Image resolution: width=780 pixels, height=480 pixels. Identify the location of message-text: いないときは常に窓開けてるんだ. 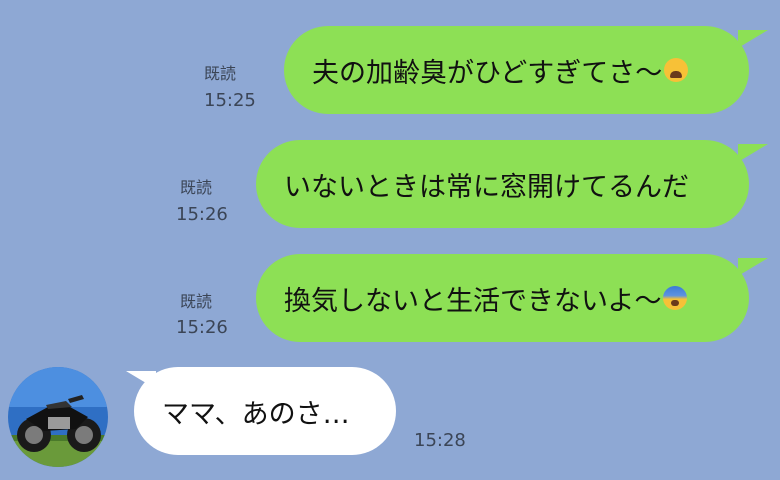
(486, 187).